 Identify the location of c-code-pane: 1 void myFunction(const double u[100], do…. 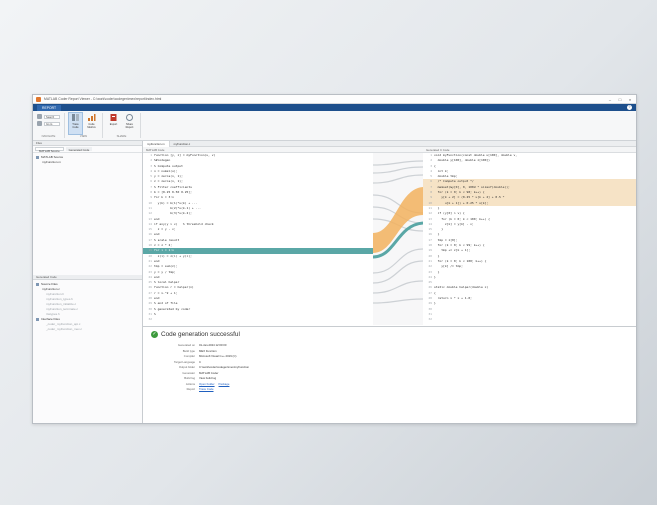
(529, 239).